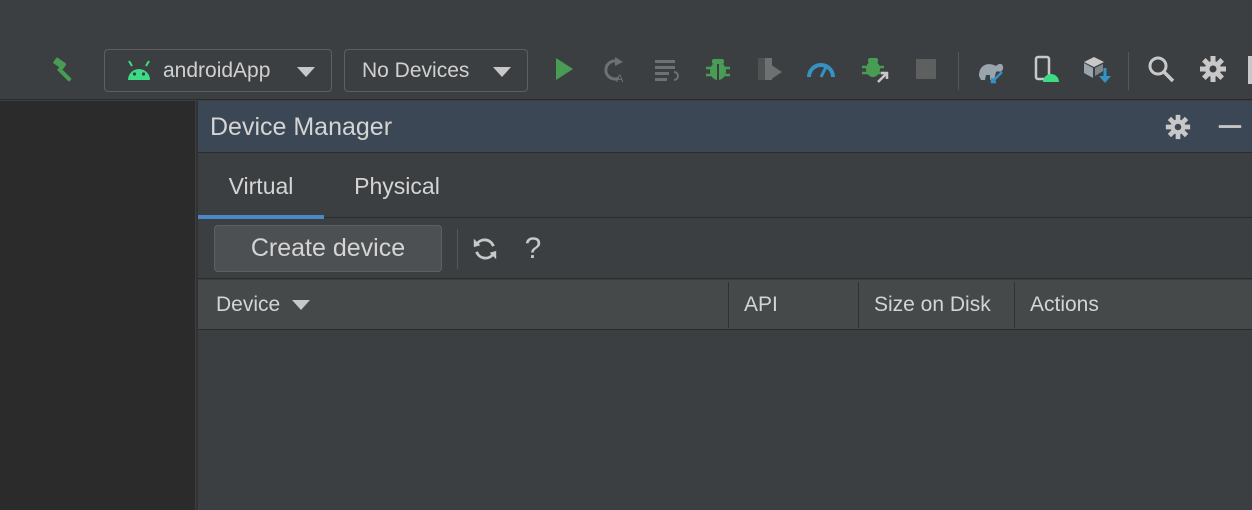 The image size is (1252, 510). I want to click on panel-header: Device Manager, so click(725, 127).